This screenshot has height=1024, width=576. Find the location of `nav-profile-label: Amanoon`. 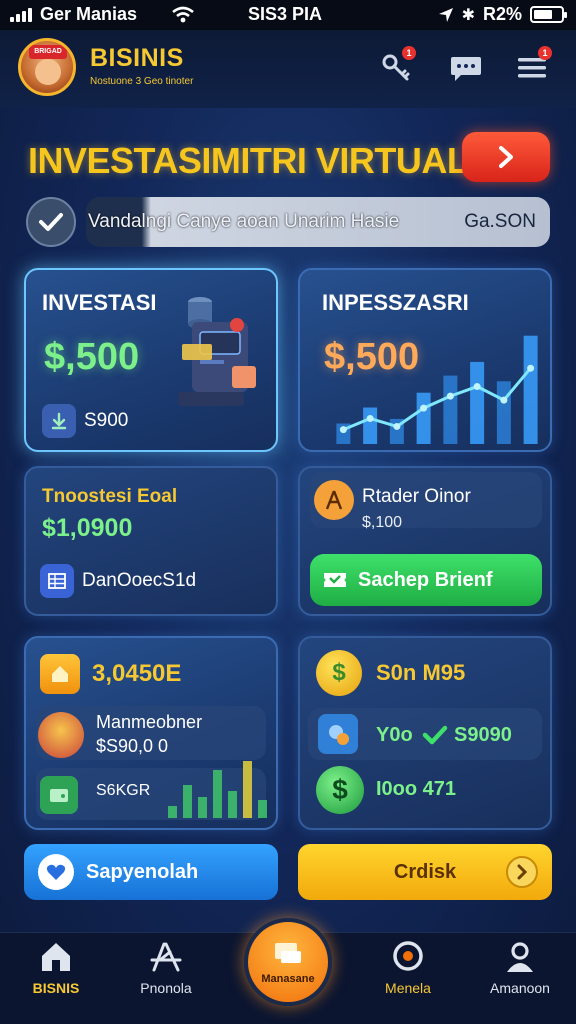

nav-profile-label: Amanoon is located at coordinates (520, 988).